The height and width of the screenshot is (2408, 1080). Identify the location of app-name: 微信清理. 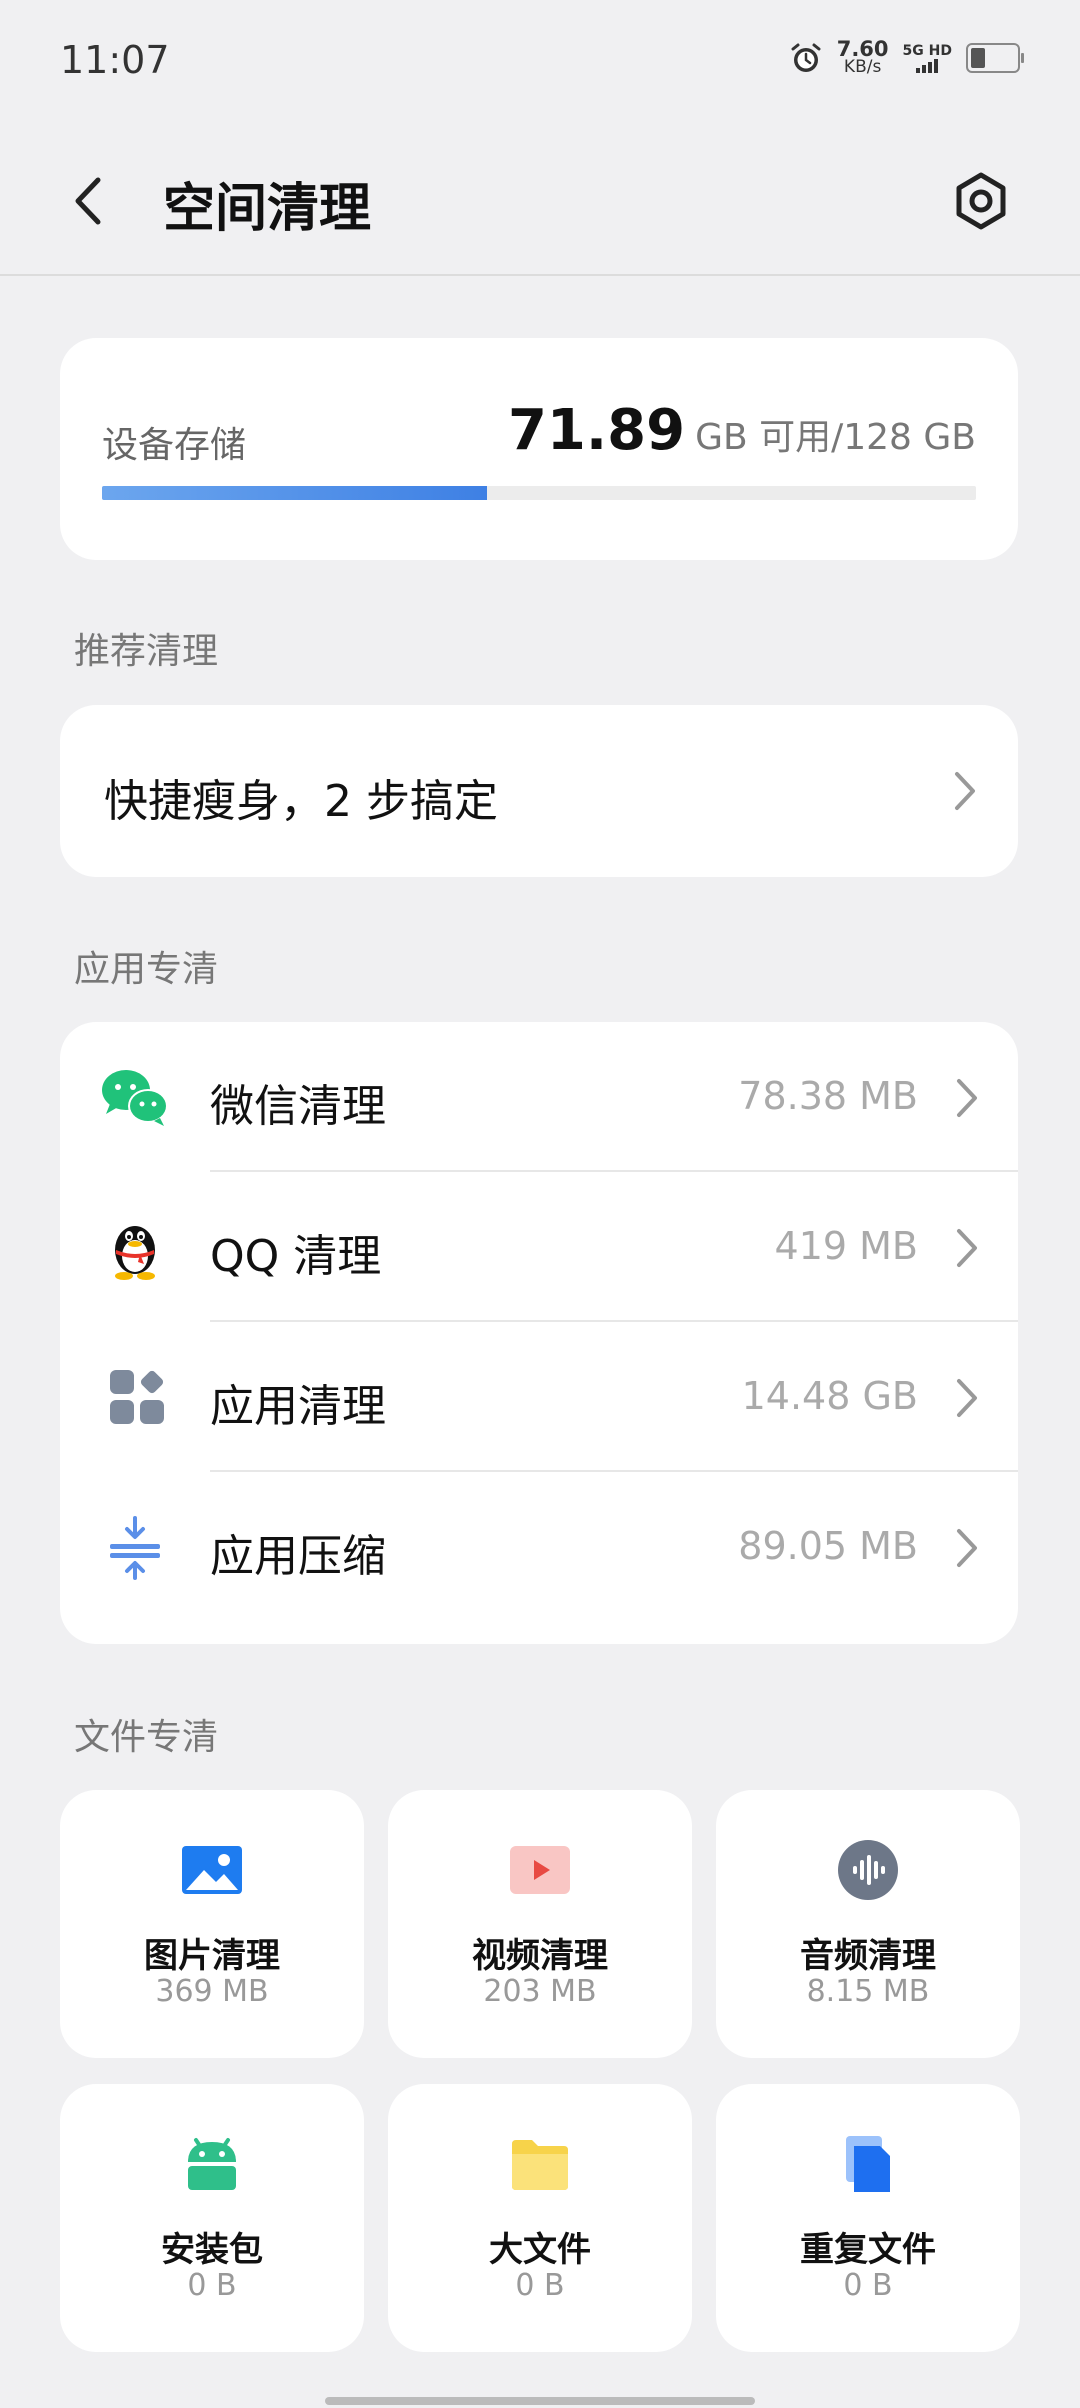
(298, 1106).